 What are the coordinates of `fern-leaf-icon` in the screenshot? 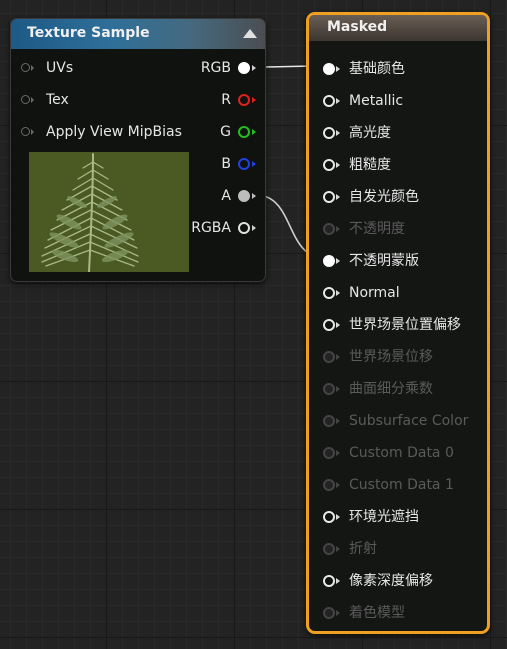 It's located at (109, 212).